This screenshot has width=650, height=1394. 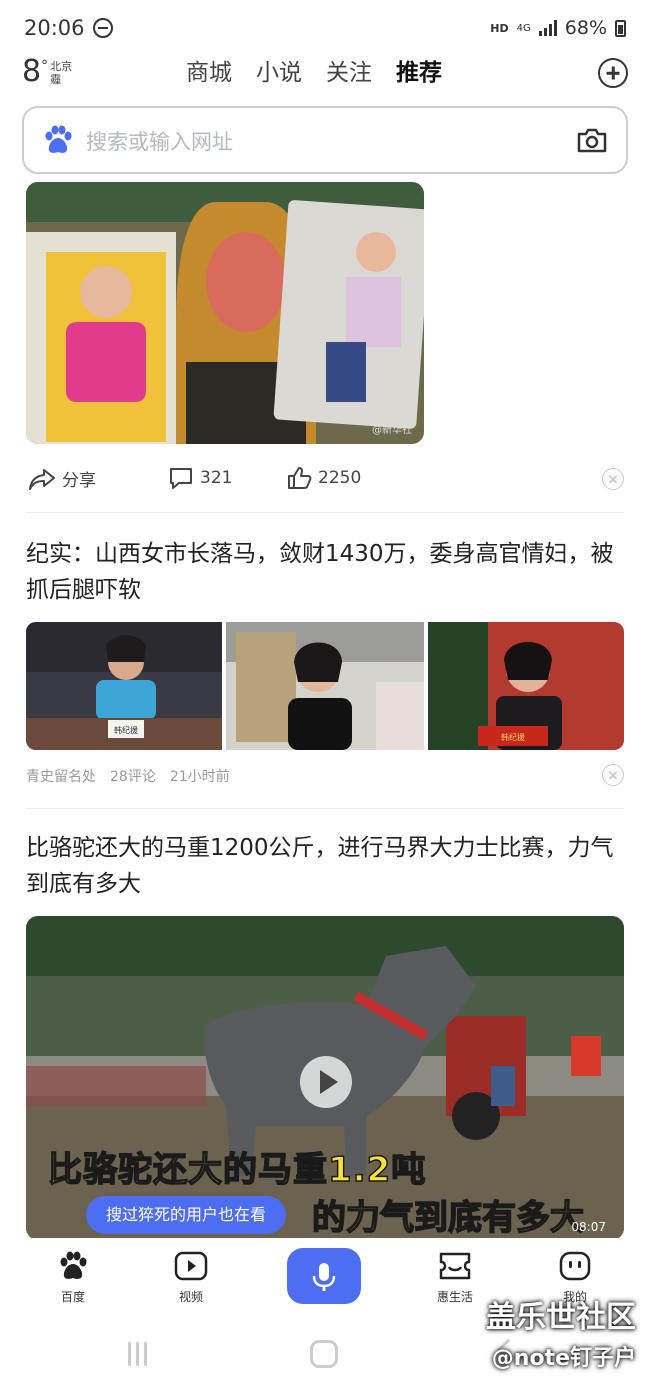 What do you see at coordinates (126, 730) in the screenshot?
I see `nameplate-text-1: 韩纪援` at bounding box center [126, 730].